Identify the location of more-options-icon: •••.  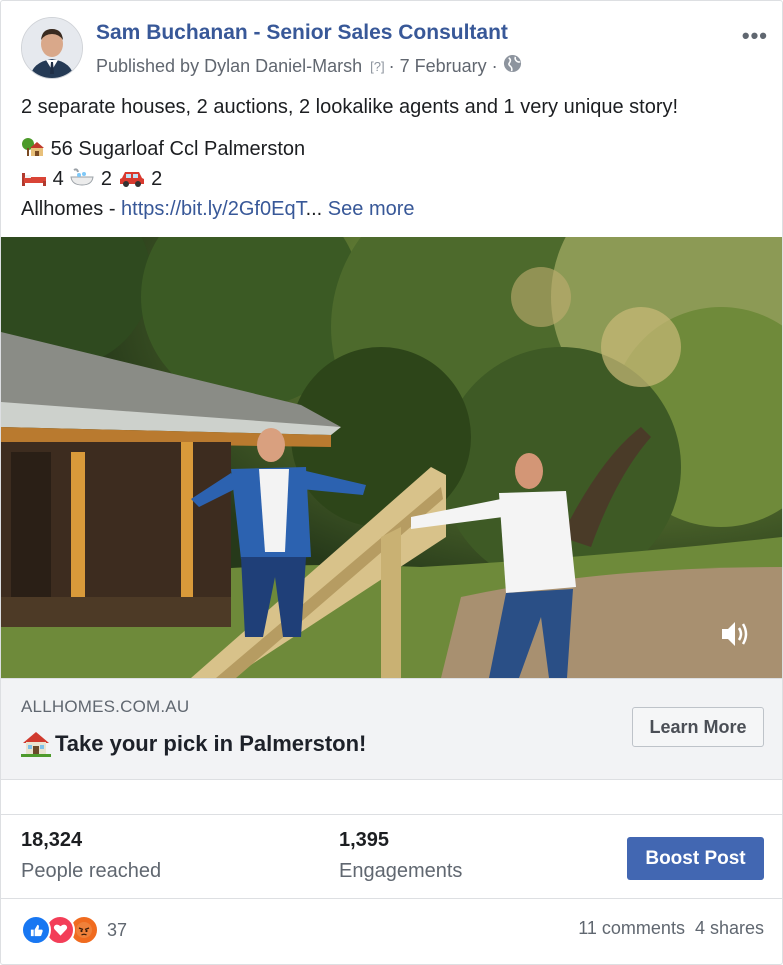
(755, 36).